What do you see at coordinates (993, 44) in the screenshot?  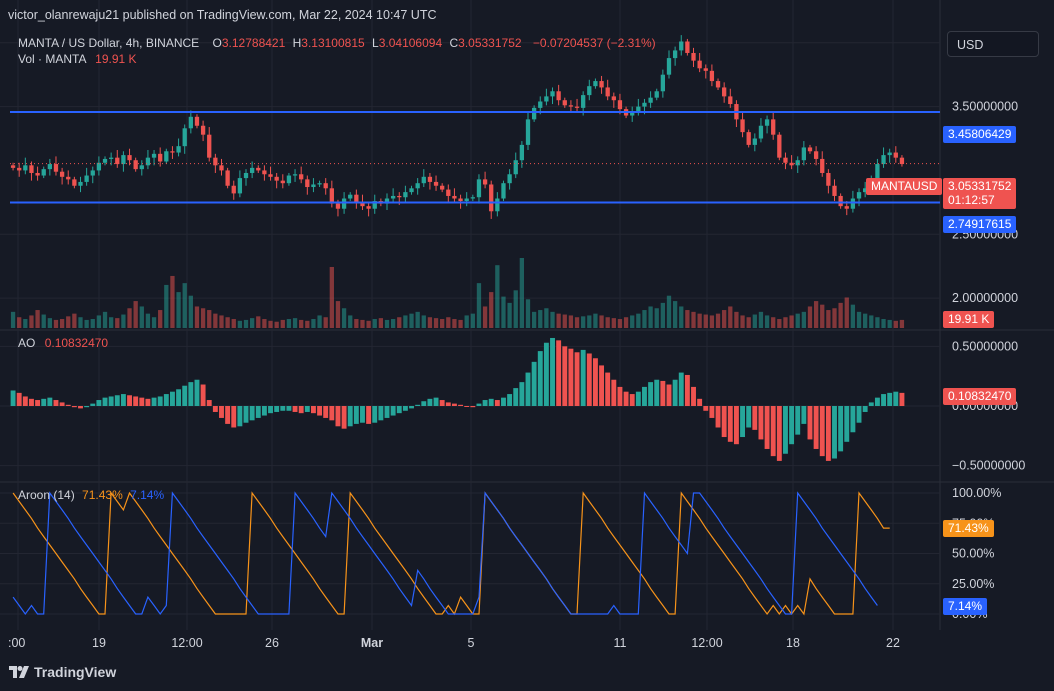 I see `currency-button: USD` at bounding box center [993, 44].